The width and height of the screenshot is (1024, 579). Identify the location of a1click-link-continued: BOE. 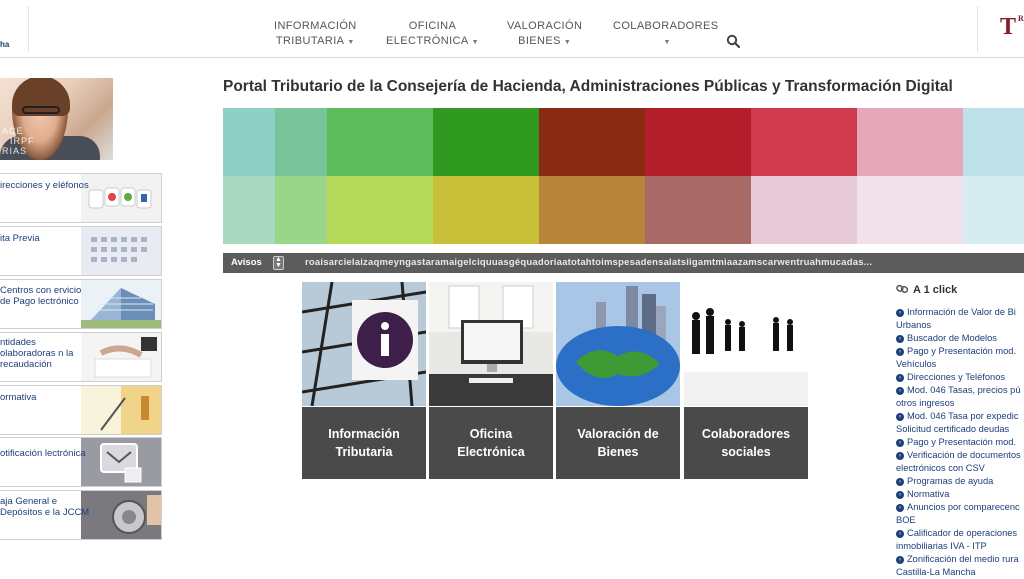
(960, 520).